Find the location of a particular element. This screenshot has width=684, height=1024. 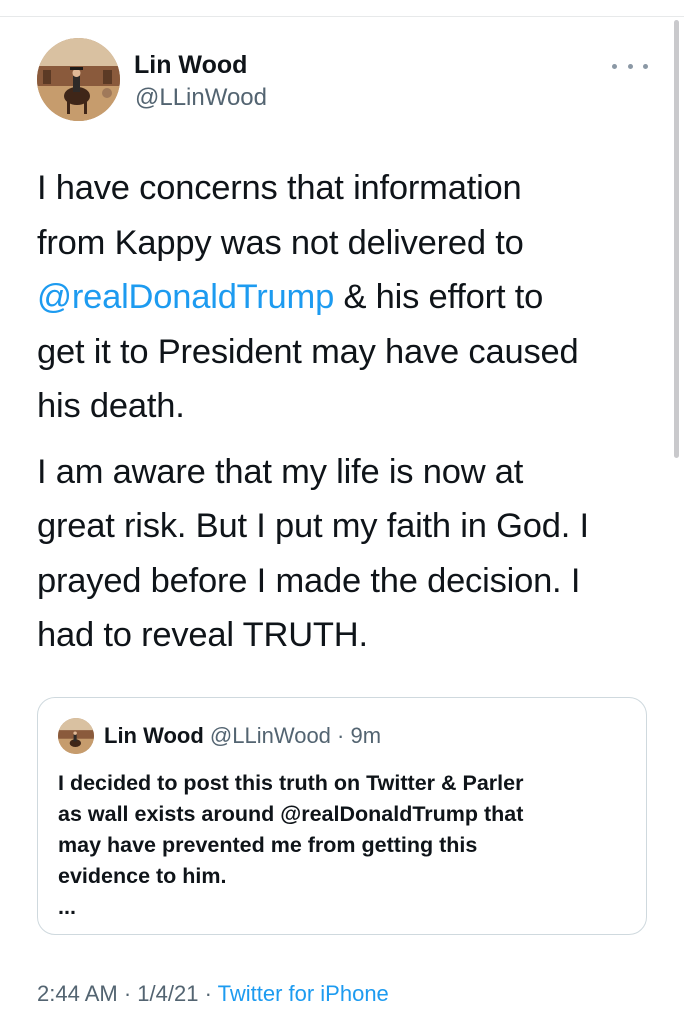

quoted-tweet-header: Lin Wood @LLinWood · 9m is located at coordinates (242, 736).